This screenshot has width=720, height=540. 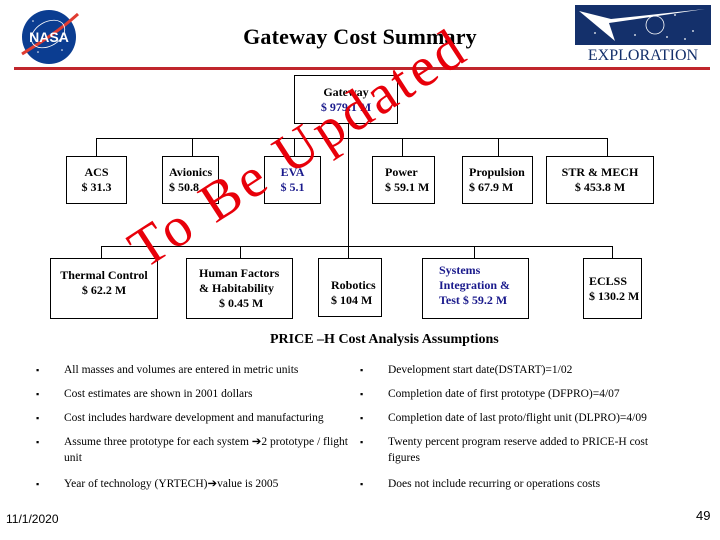 What do you see at coordinates (407, 187) in the screenshot?
I see `node-cost: $ 59.1 M` at bounding box center [407, 187].